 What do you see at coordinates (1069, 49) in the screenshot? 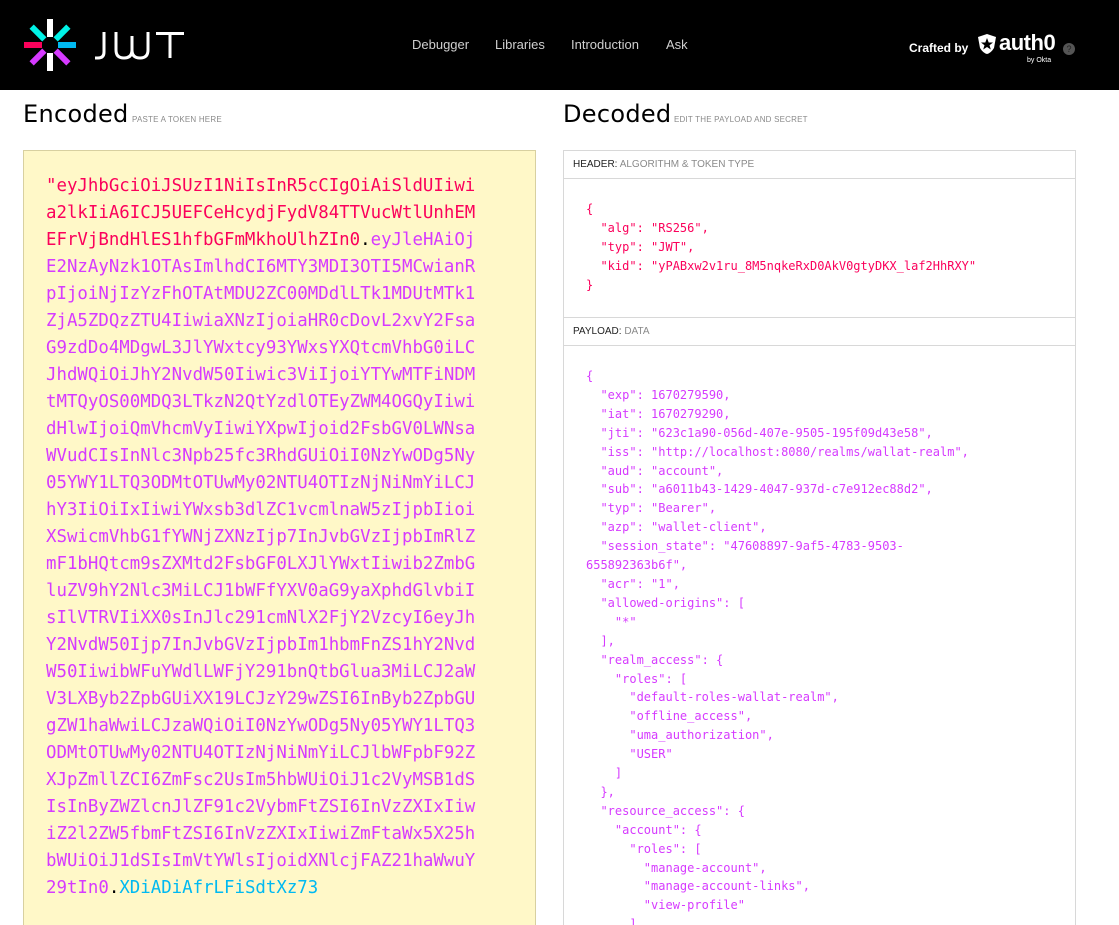
I see `help-icon: ?` at bounding box center [1069, 49].